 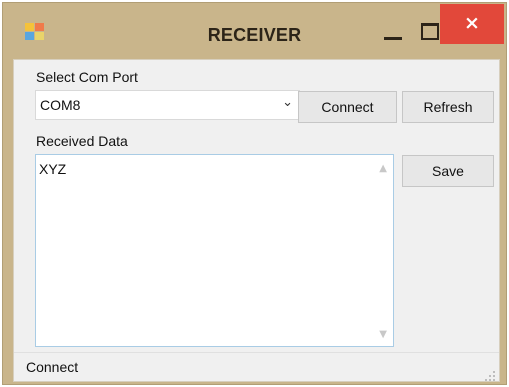 What do you see at coordinates (393, 38) in the screenshot?
I see `minimize-icon` at bounding box center [393, 38].